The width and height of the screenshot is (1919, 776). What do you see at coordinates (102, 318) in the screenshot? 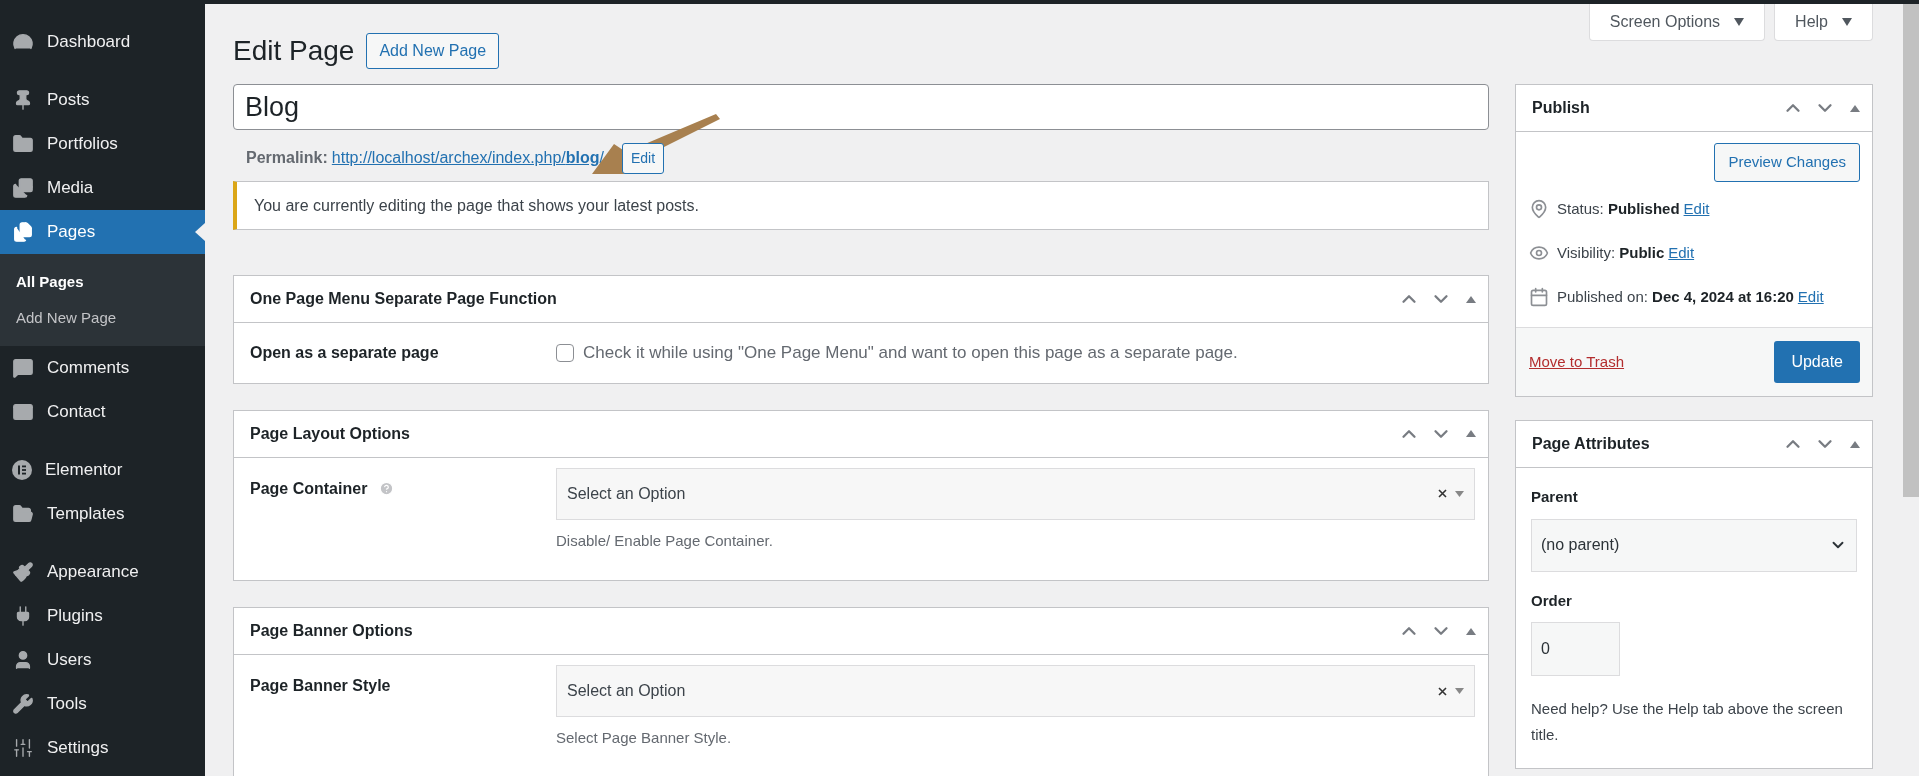
I see `submenu-item: Add New Page` at bounding box center [102, 318].